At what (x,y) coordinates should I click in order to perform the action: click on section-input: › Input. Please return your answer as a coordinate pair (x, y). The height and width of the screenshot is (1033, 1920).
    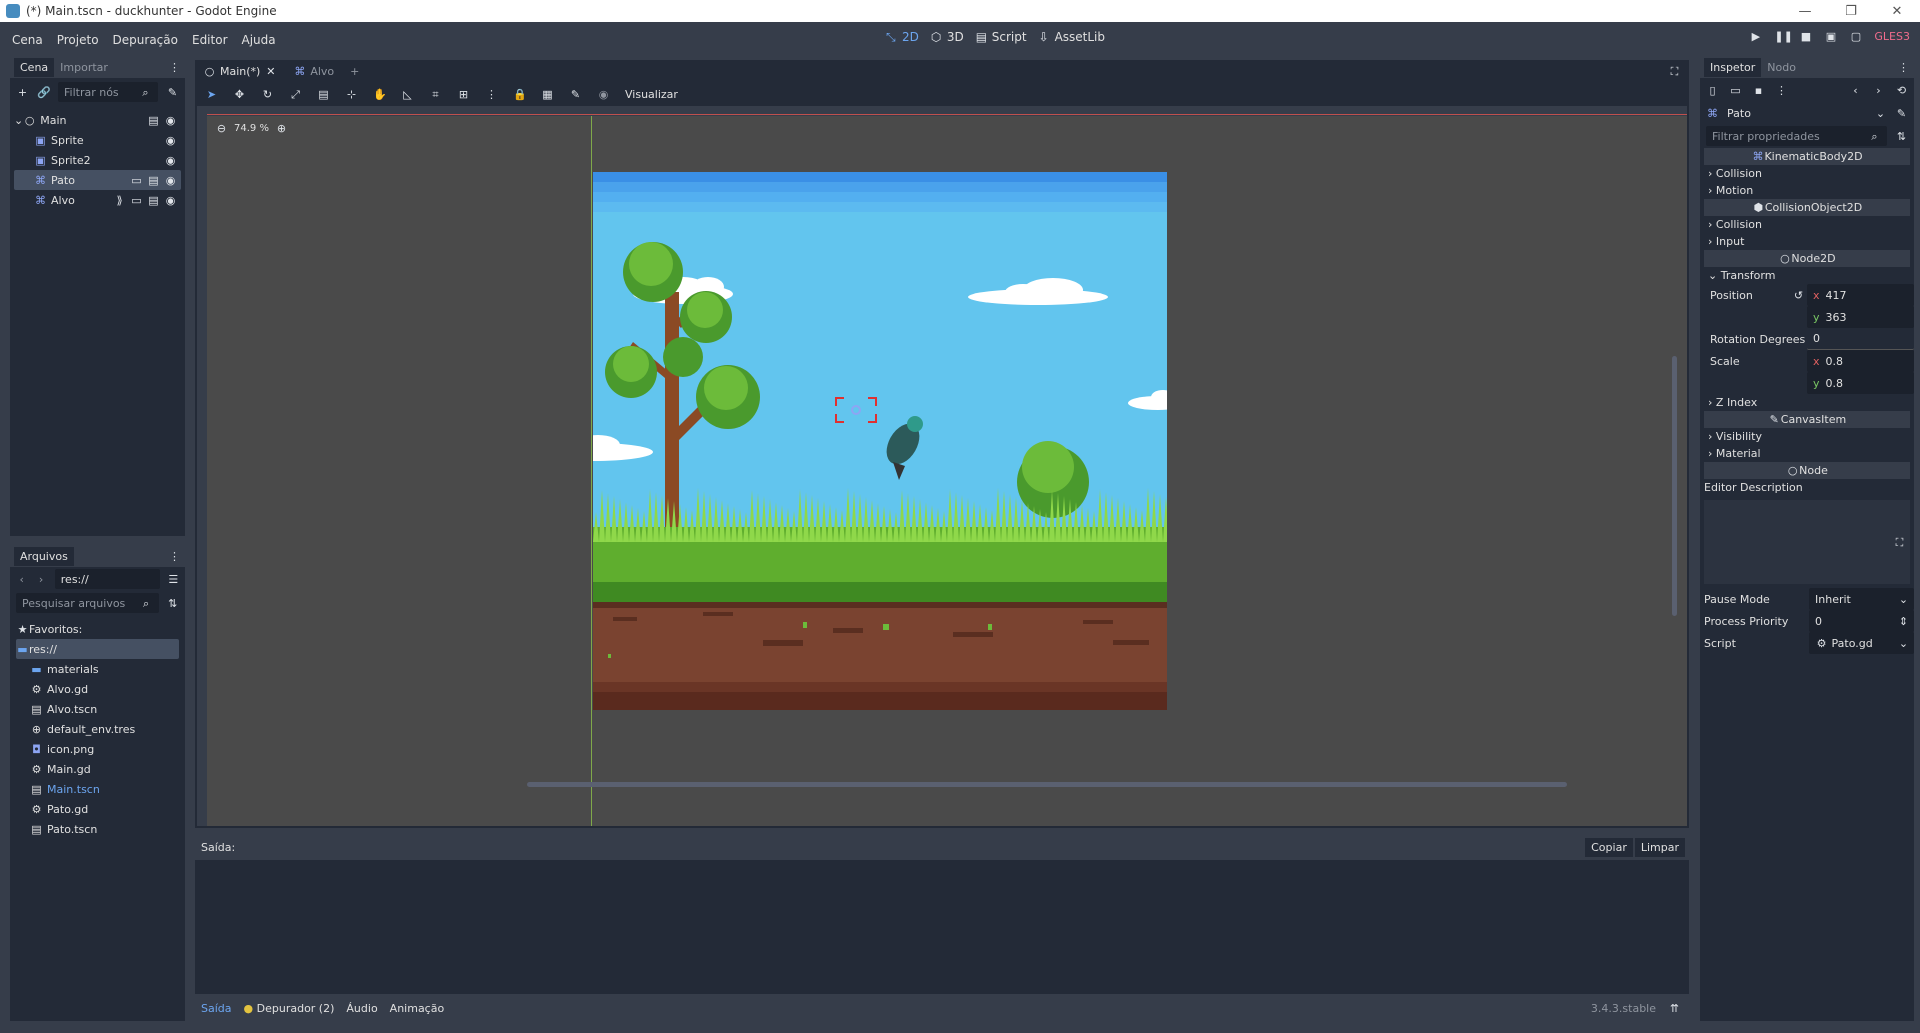
    Looking at the image, I should click on (1807, 241).